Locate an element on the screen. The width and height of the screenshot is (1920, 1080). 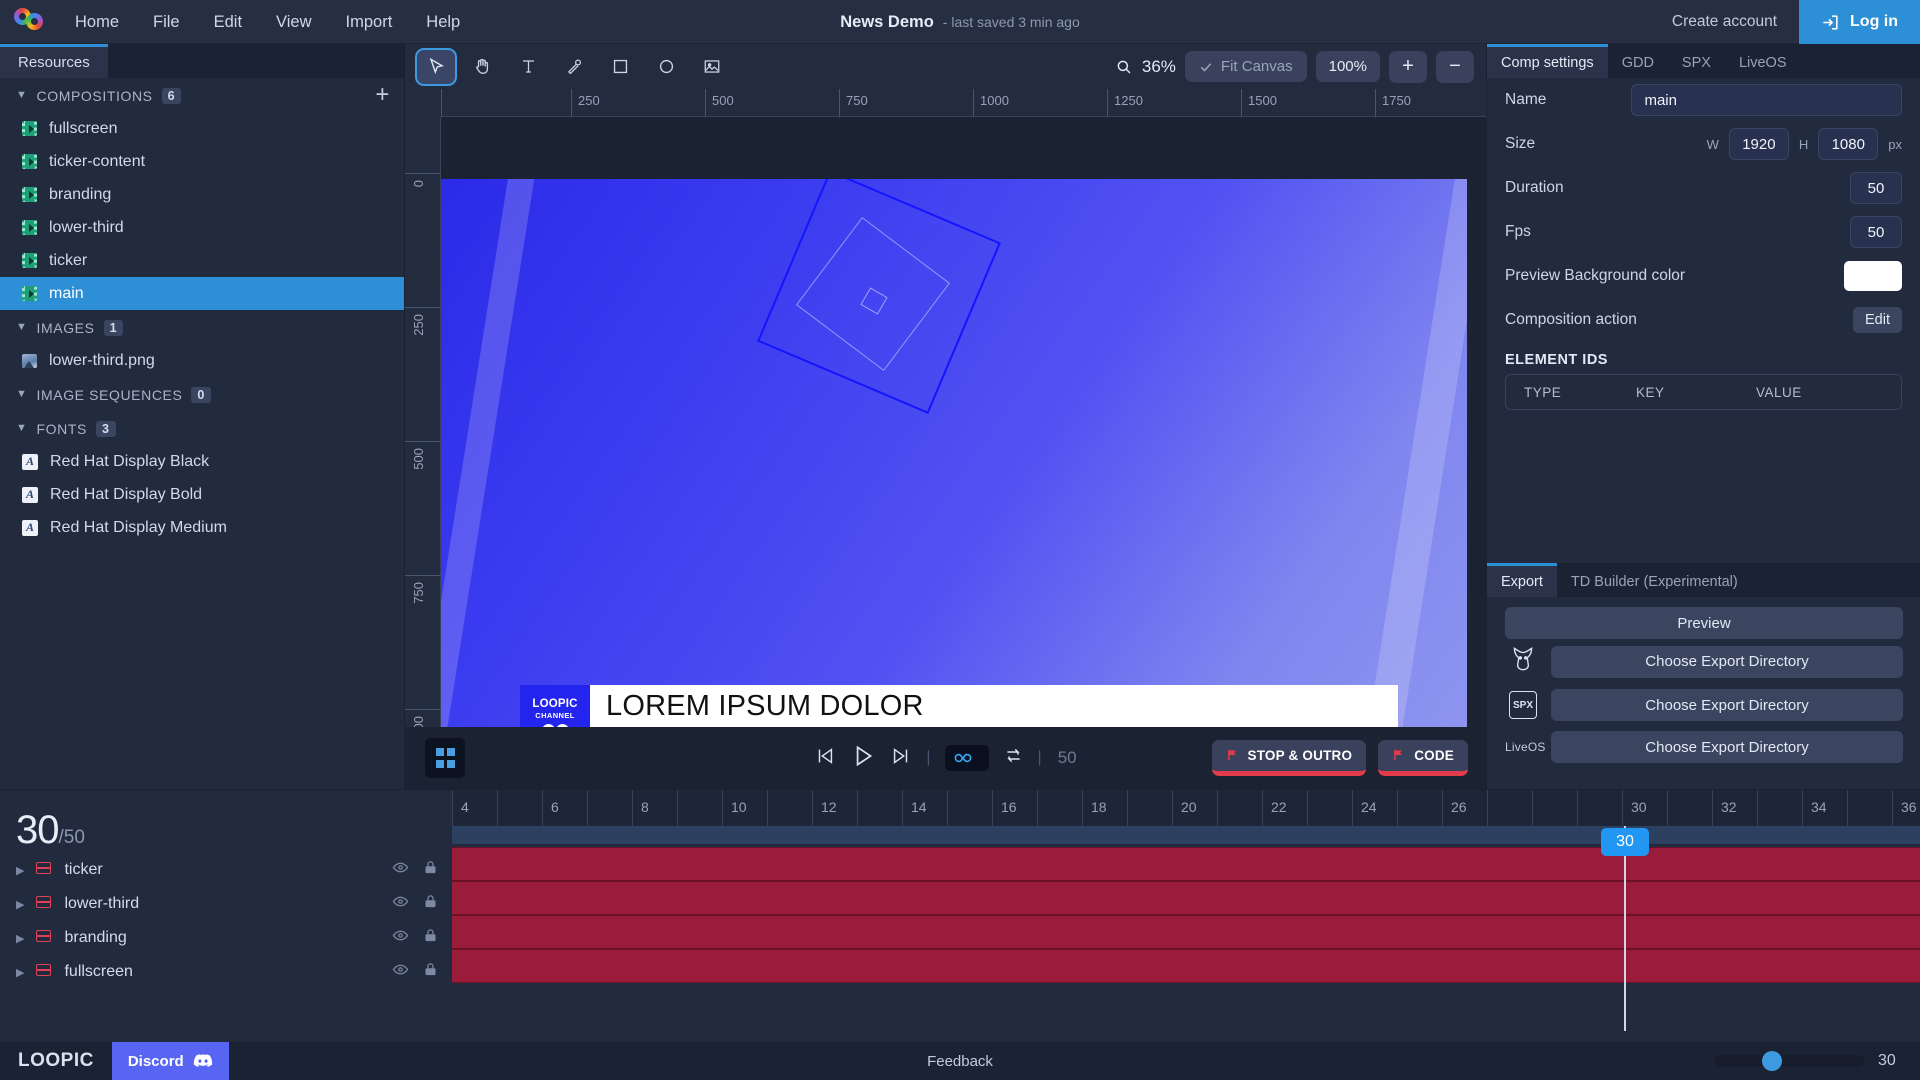
comp-name-input: main is located at coordinates (1766, 100).